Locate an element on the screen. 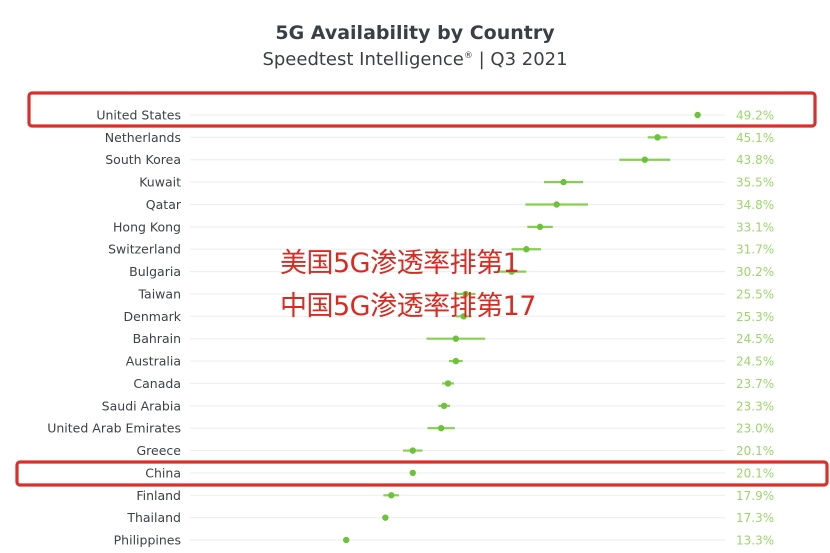 This screenshot has height=553, width=830. annotation-us-rank: 美国5G渗透率排第1 is located at coordinates (400, 263).